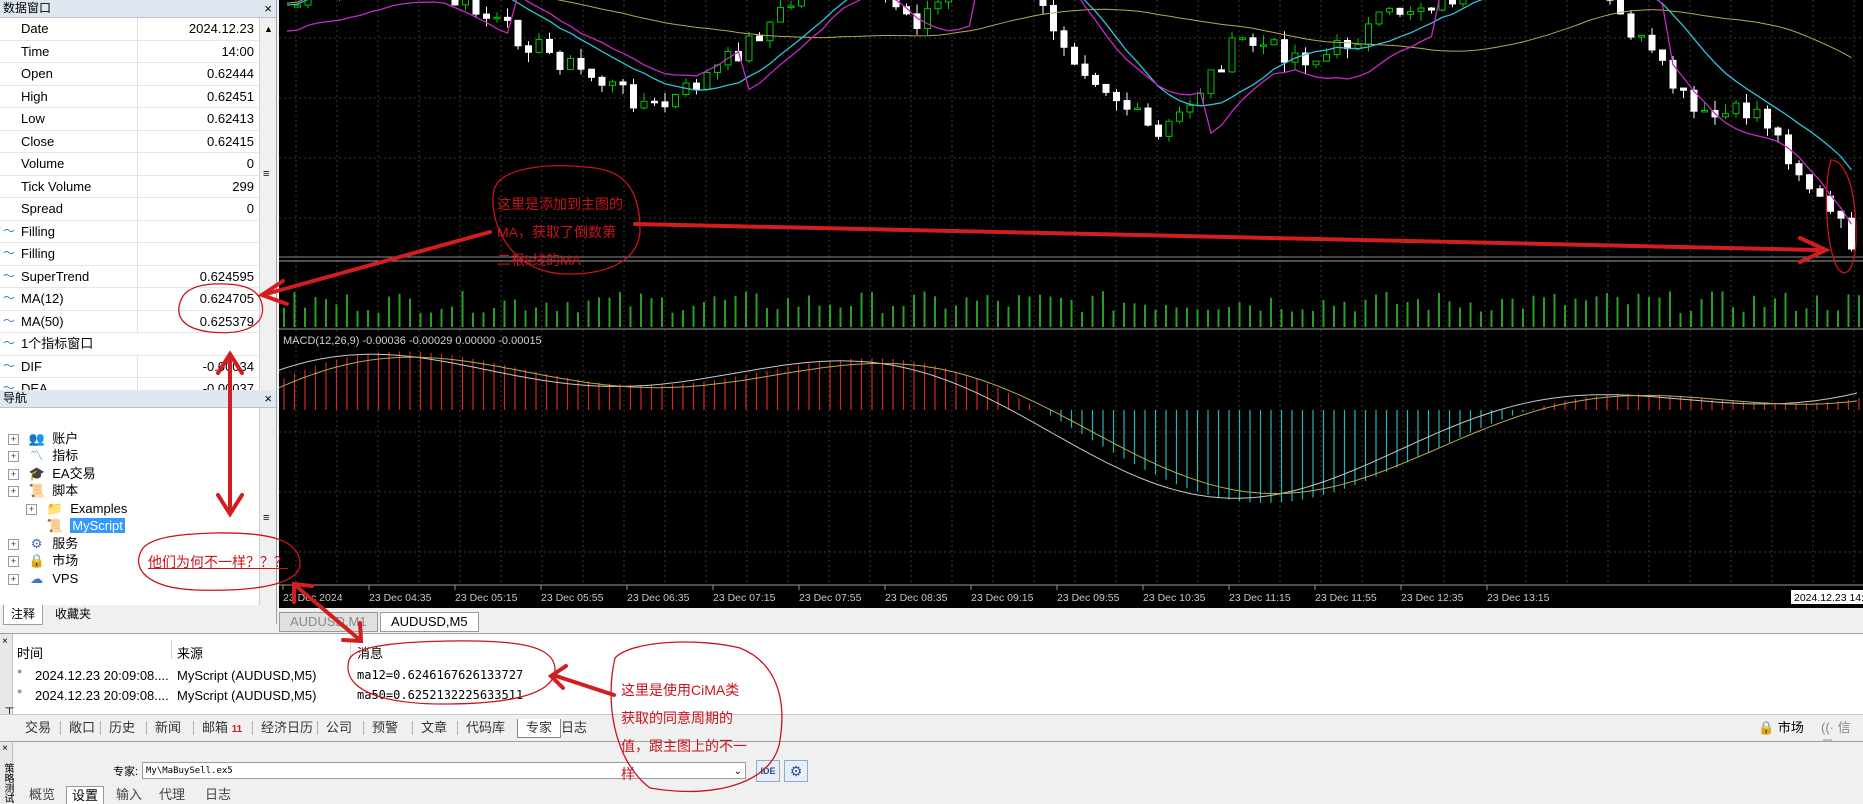 The width and height of the screenshot is (1863, 804). What do you see at coordinates (328, 613) in the screenshot?
I see `annotation-arrow-diagonal` at bounding box center [328, 613].